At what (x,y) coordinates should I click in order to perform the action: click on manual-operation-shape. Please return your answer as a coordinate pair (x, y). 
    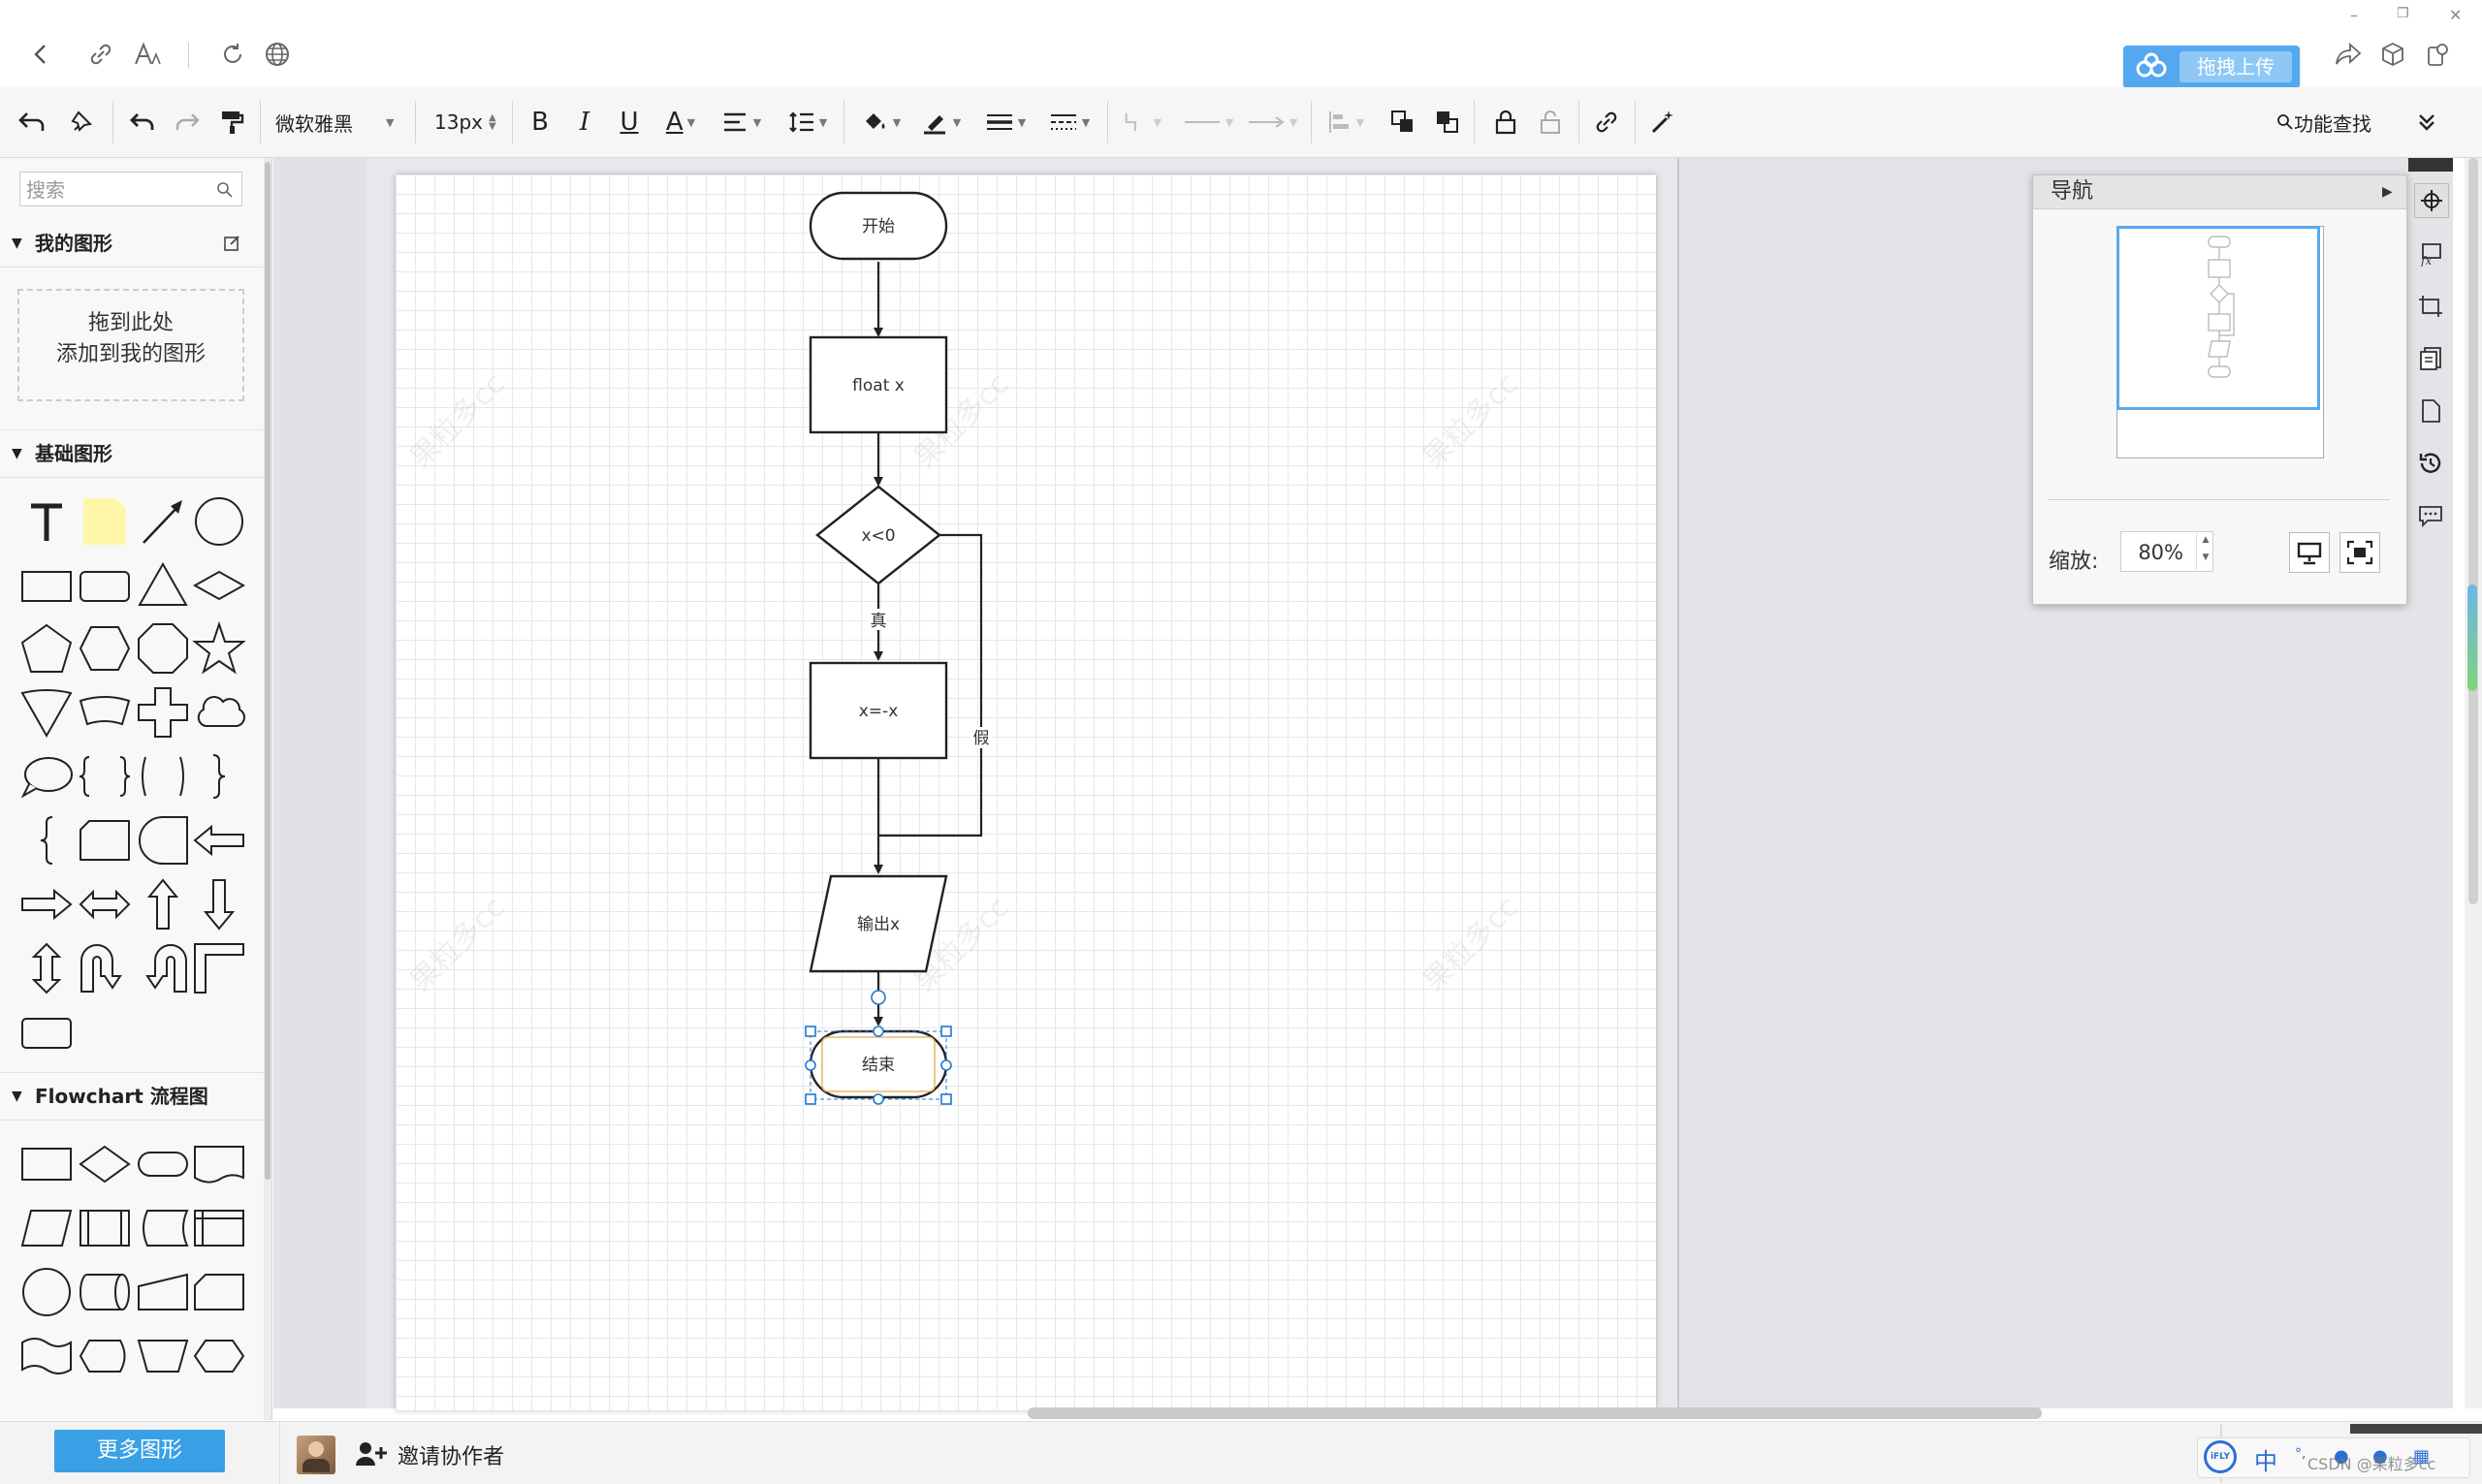
    Looking at the image, I should click on (163, 1356).